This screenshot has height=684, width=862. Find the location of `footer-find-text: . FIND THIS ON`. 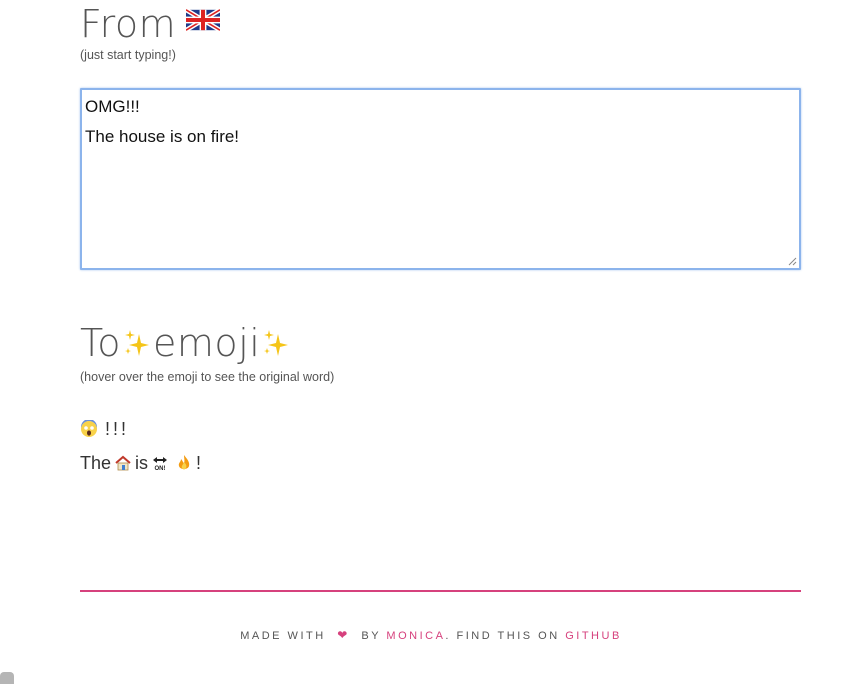

footer-find-text: . FIND THIS ON is located at coordinates (502, 636).